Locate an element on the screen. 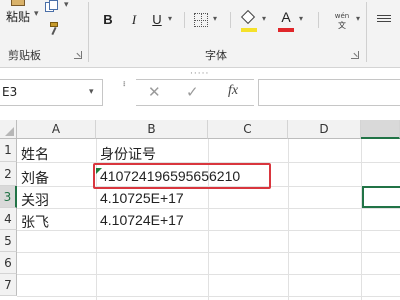 The height and width of the screenshot is (300, 400). fill-color-swatch is located at coordinates (249, 30).